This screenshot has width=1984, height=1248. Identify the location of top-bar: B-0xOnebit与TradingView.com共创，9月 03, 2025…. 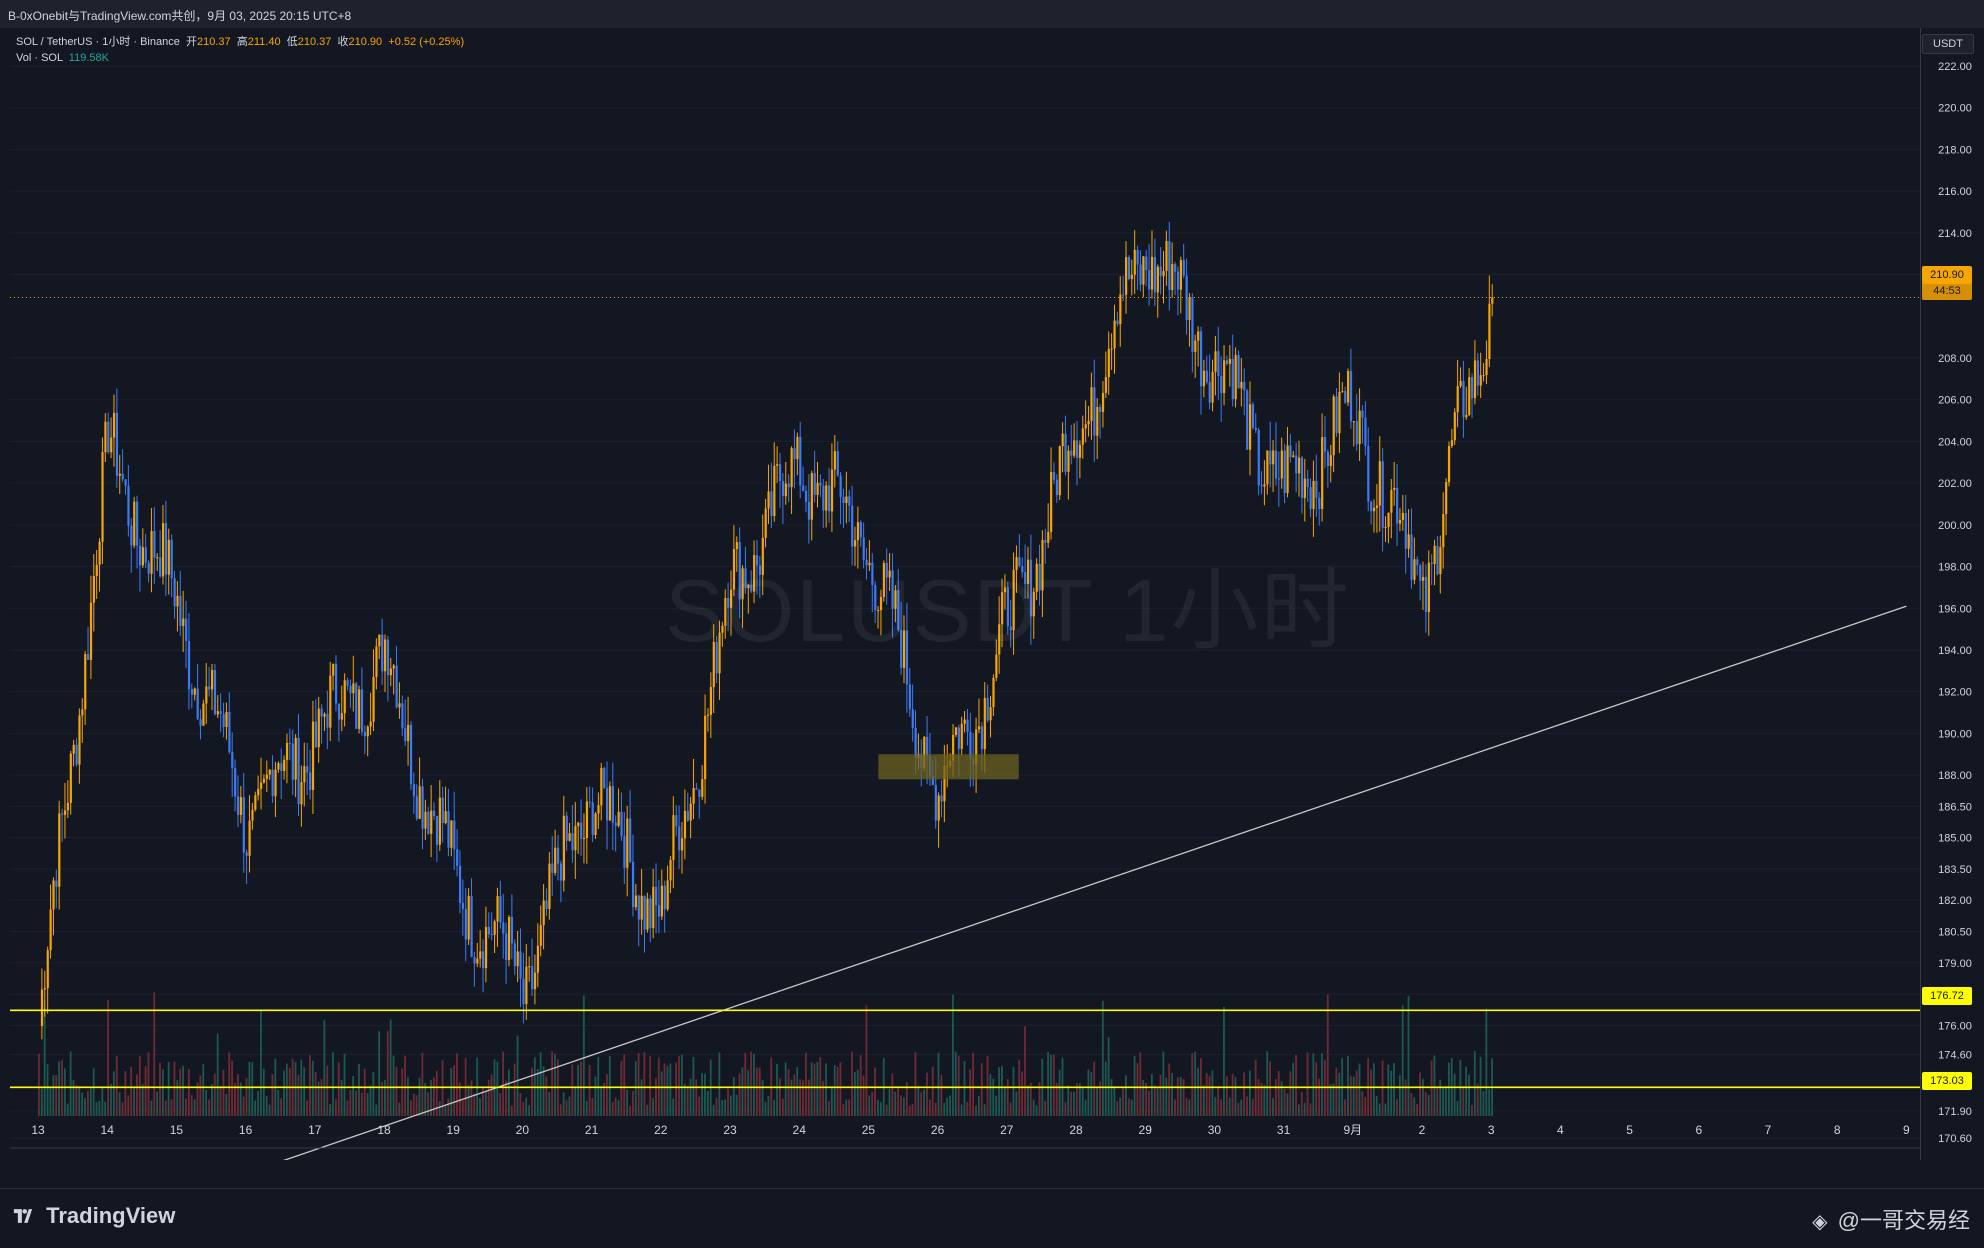
(992, 14).